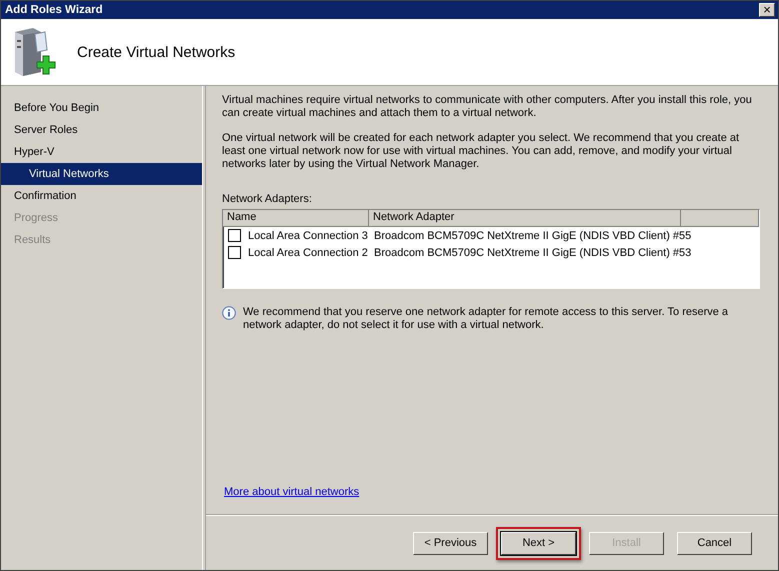  Describe the element at coordinates (292, 492) in the screenshot. I see `help-link: More about virtual networks` at that location.